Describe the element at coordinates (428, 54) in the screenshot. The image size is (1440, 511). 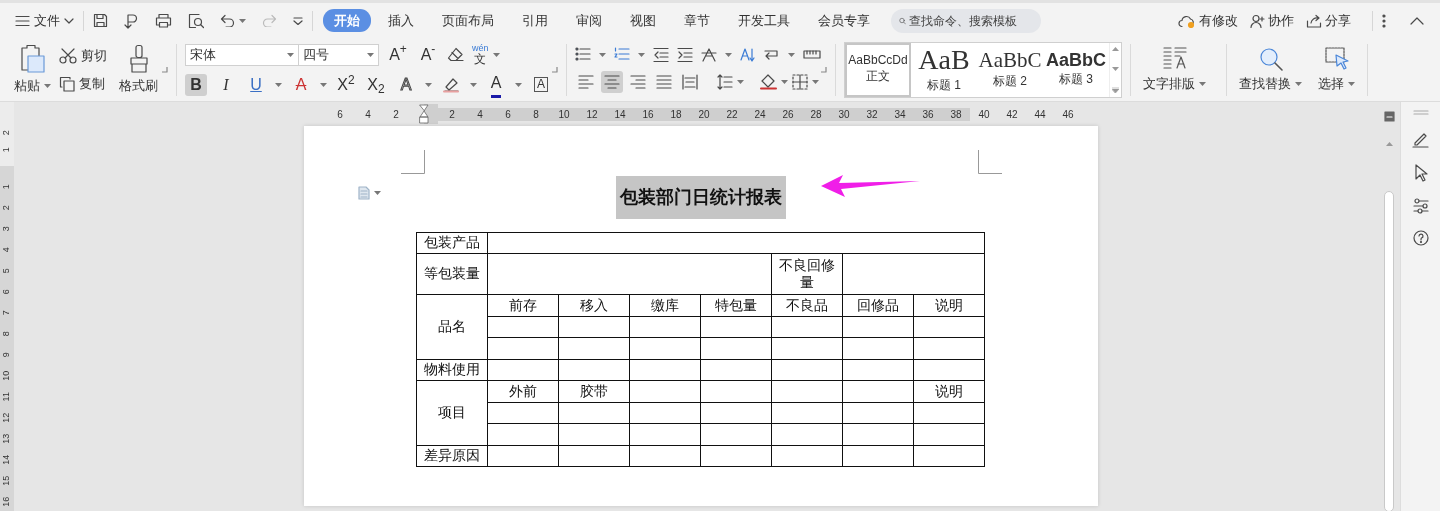
I see `shrink-font-button: A$^{-}$` at that location.